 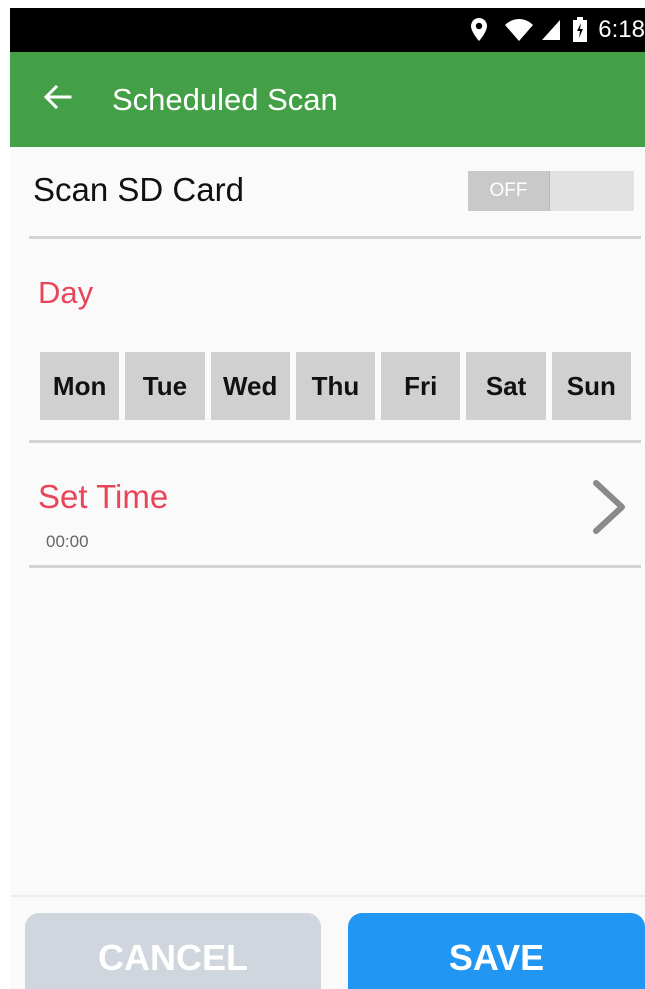 I want to click on day-button-sat: Sat, so click(x=506, y=386).